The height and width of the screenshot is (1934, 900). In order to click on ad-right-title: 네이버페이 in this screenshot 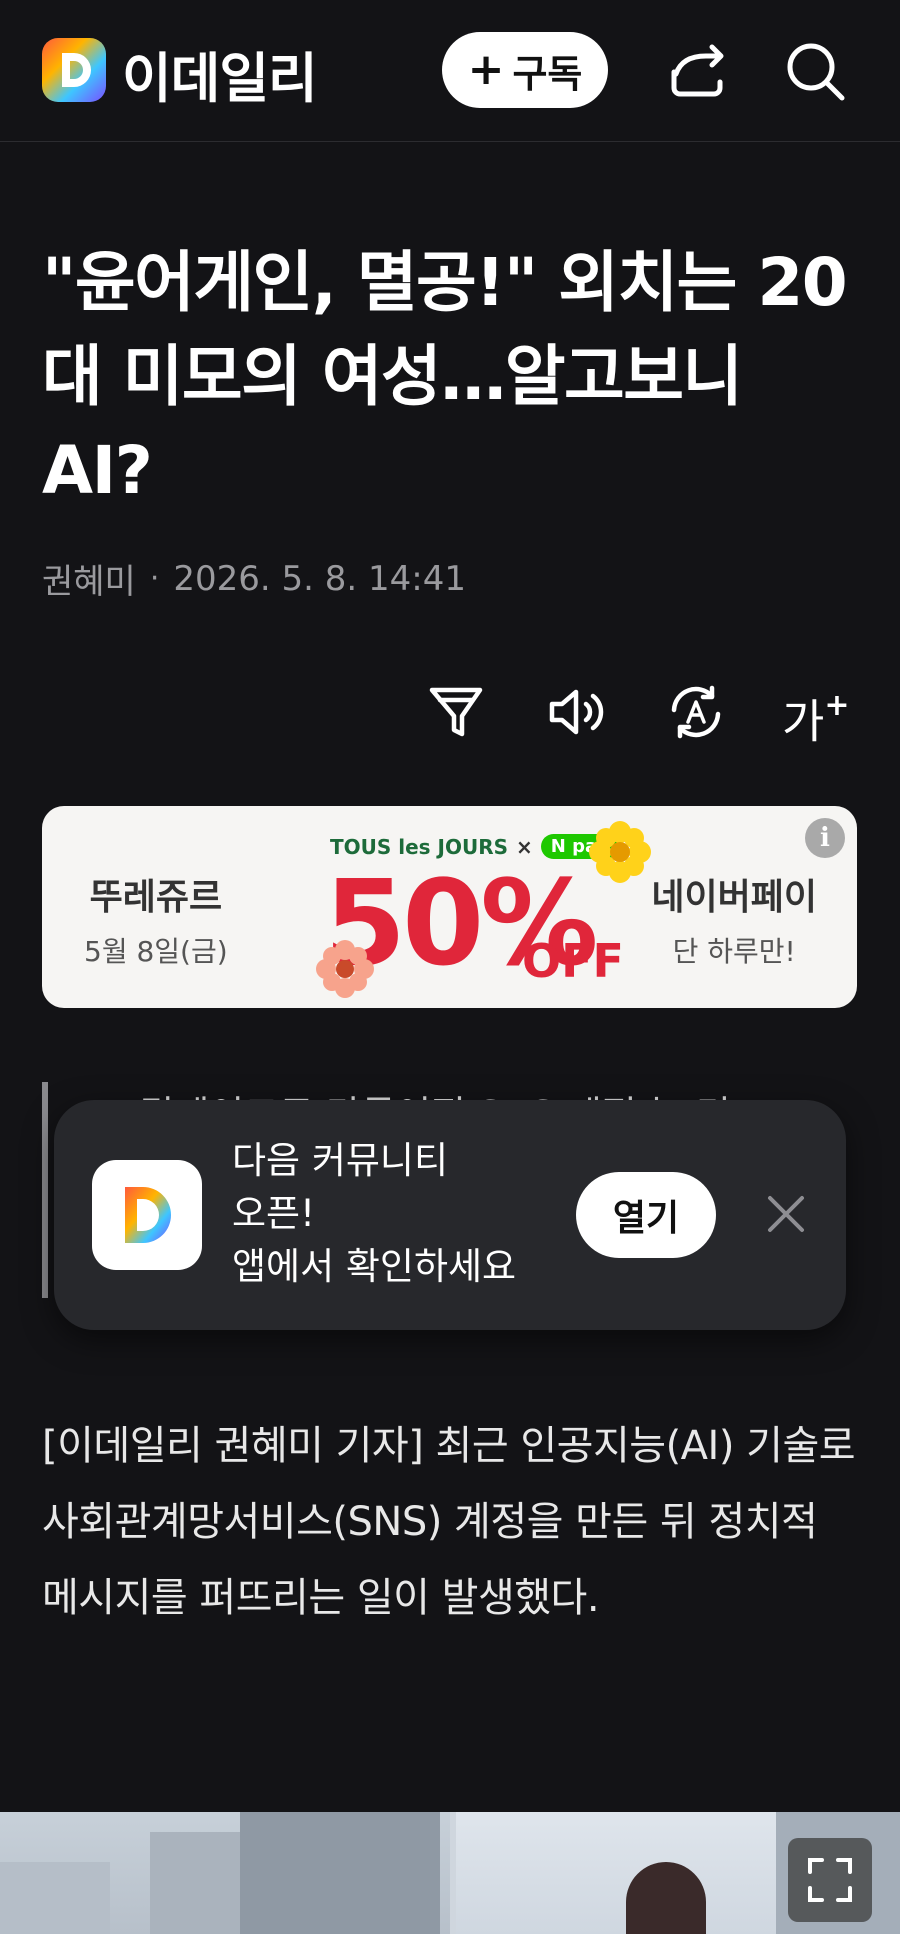, I will do `click(734, 897)`.